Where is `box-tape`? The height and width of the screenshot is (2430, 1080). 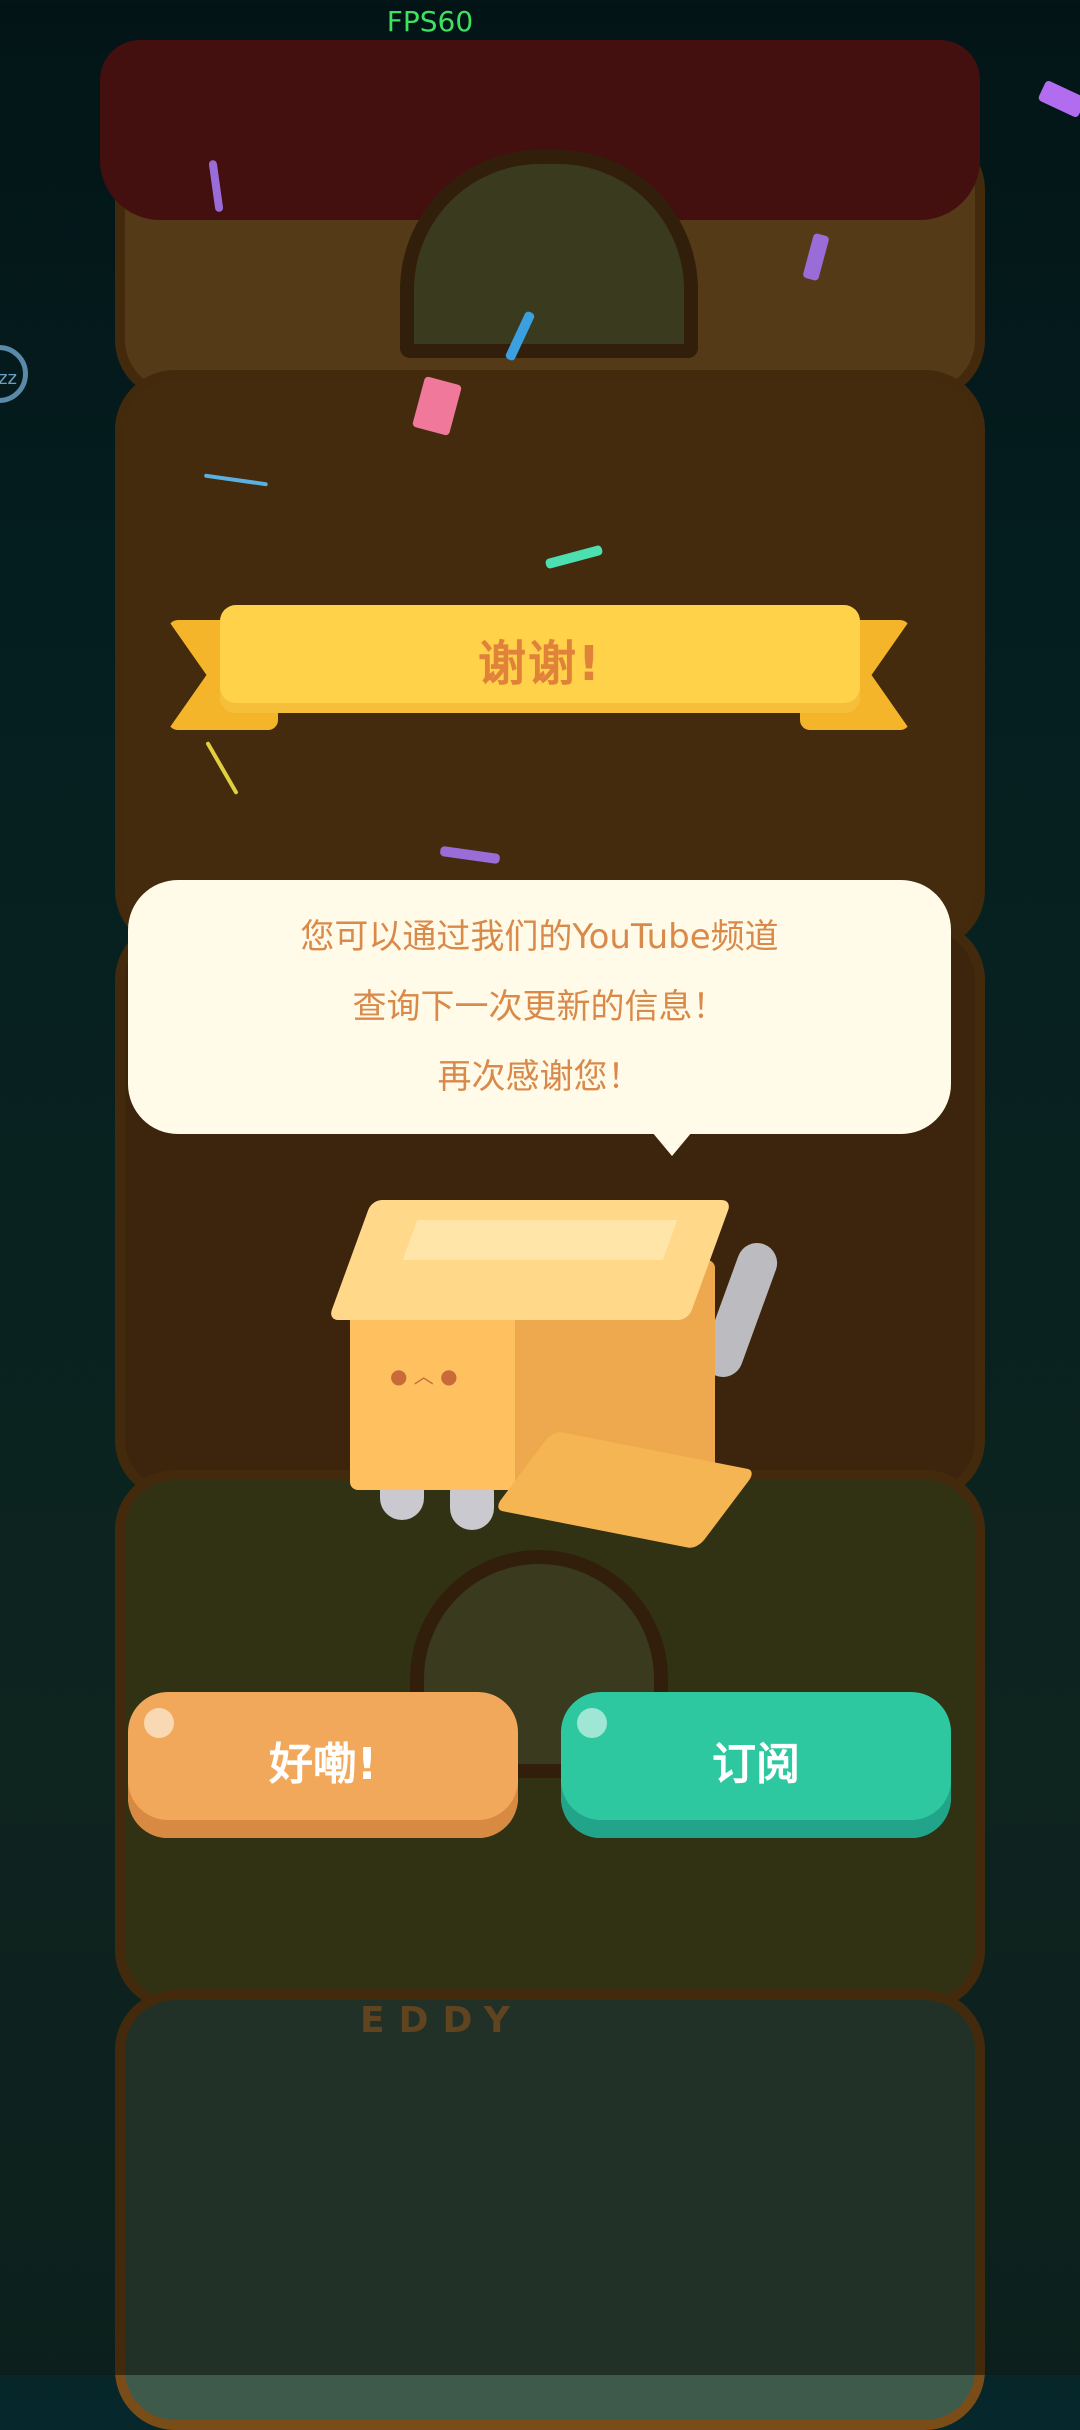
box-tape is located at coordinates (540, 1240).